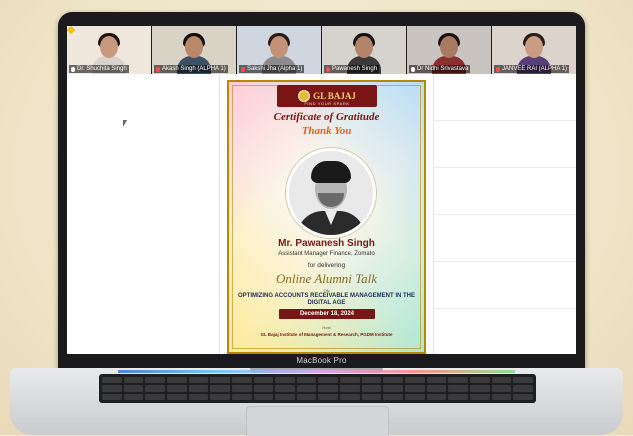 The image size is (633, 436). What do you see at coordinates (326, 327) in the screenshot?
I see `host-text: Host` at bounding box center [326, 327].